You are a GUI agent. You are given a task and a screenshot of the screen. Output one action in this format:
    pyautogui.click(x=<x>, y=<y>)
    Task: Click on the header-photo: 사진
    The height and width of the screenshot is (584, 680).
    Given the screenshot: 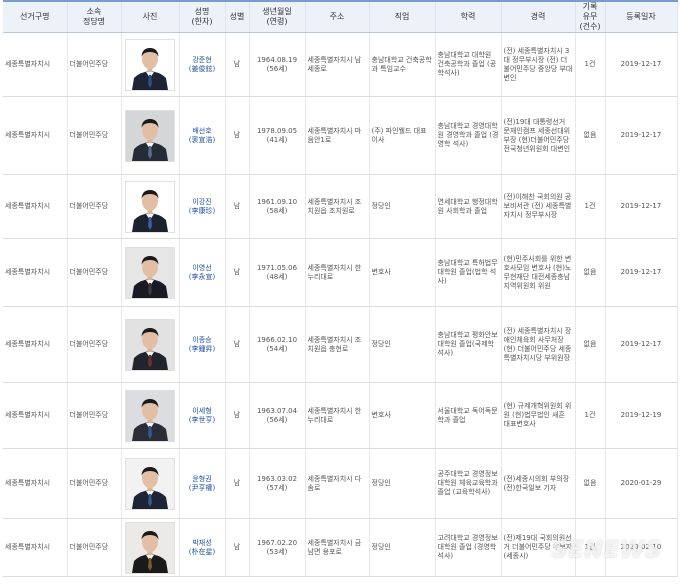 What is the action you would take?
    pyautogui.click(x=150, y=16)
    